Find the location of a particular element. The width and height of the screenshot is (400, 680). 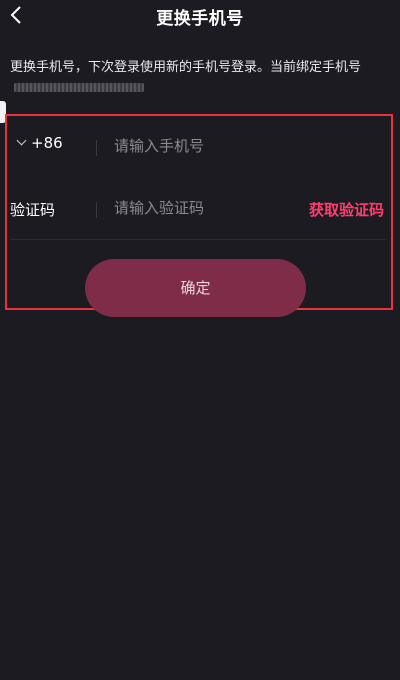

phone-input is located at coordinates (199, 146).